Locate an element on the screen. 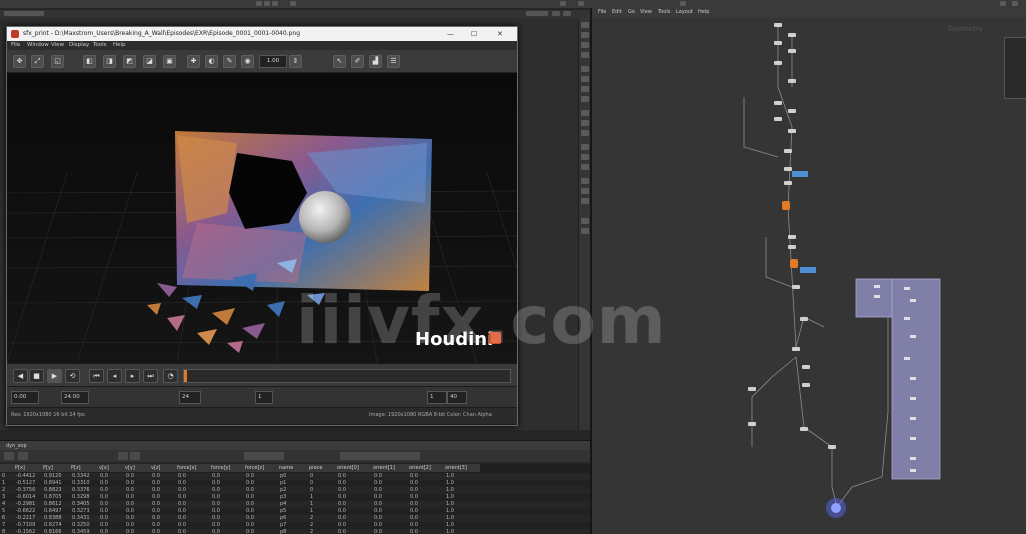  color-tool-icon: ✎ is located at coordinates (229, 61).